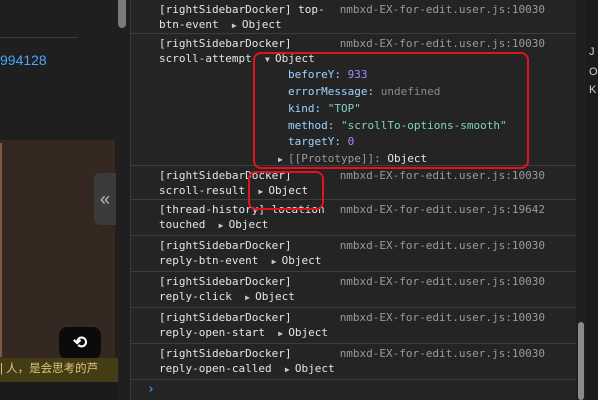 This screenshot has width=598, height=400. What do you see at coordinates (286, 190) in the screenshot?
I see `annotation-box-scroll-result` at bounding box center [286, 190].